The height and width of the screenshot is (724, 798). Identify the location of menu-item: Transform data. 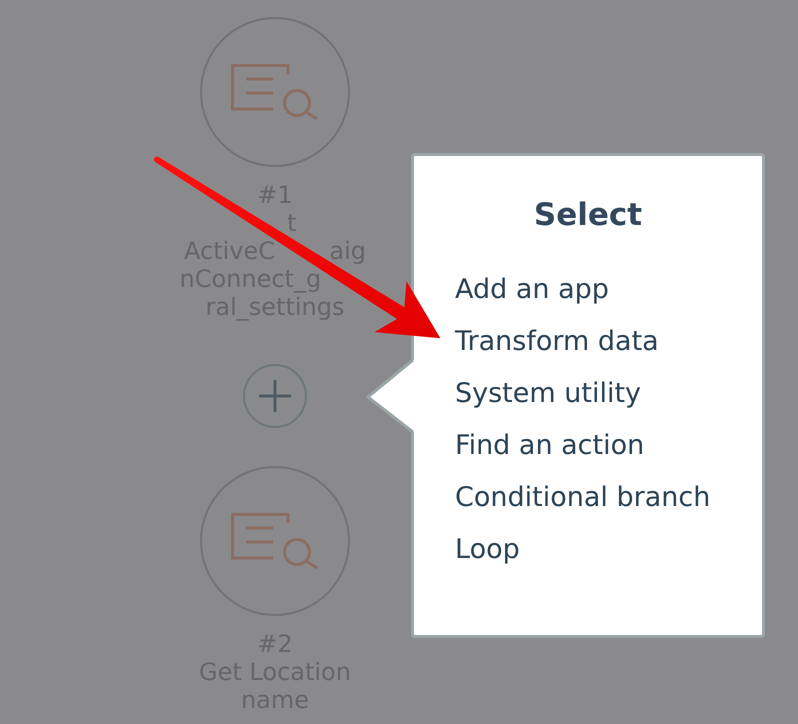
(557, 342).